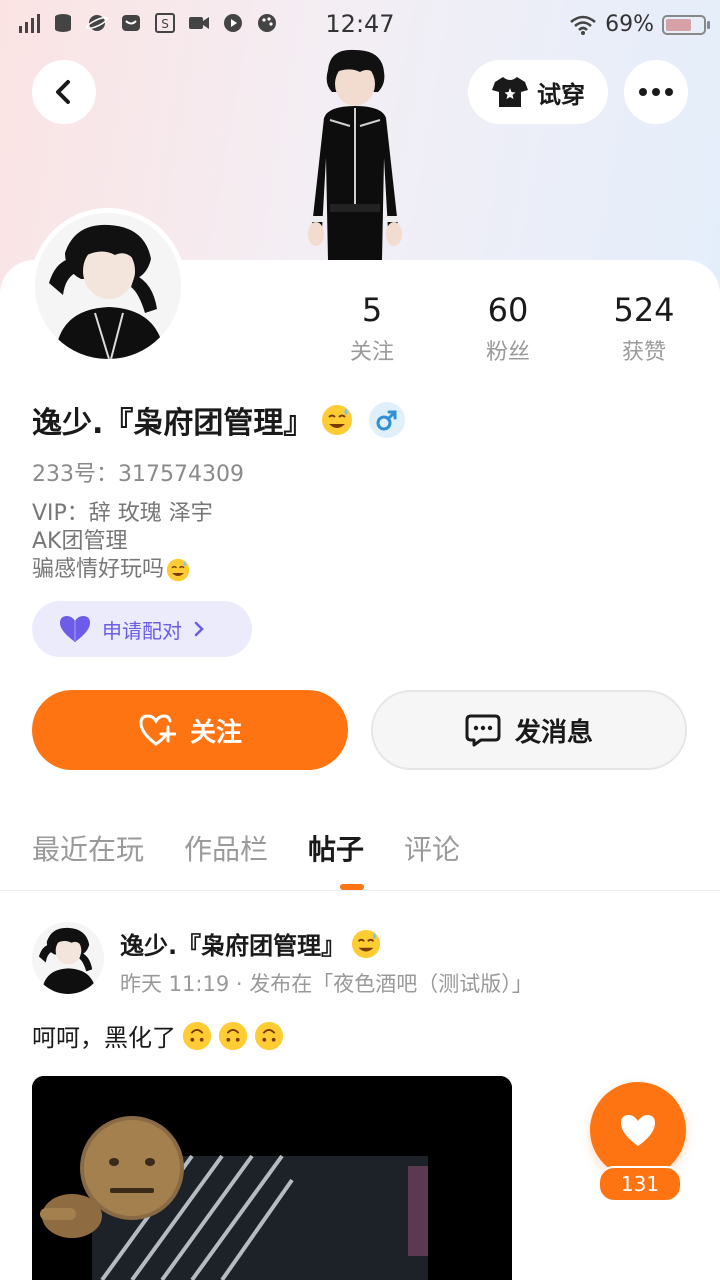 This screenshot has height=1280, width=720. I want to click on chat-bubble-icon, so click(483, 730).